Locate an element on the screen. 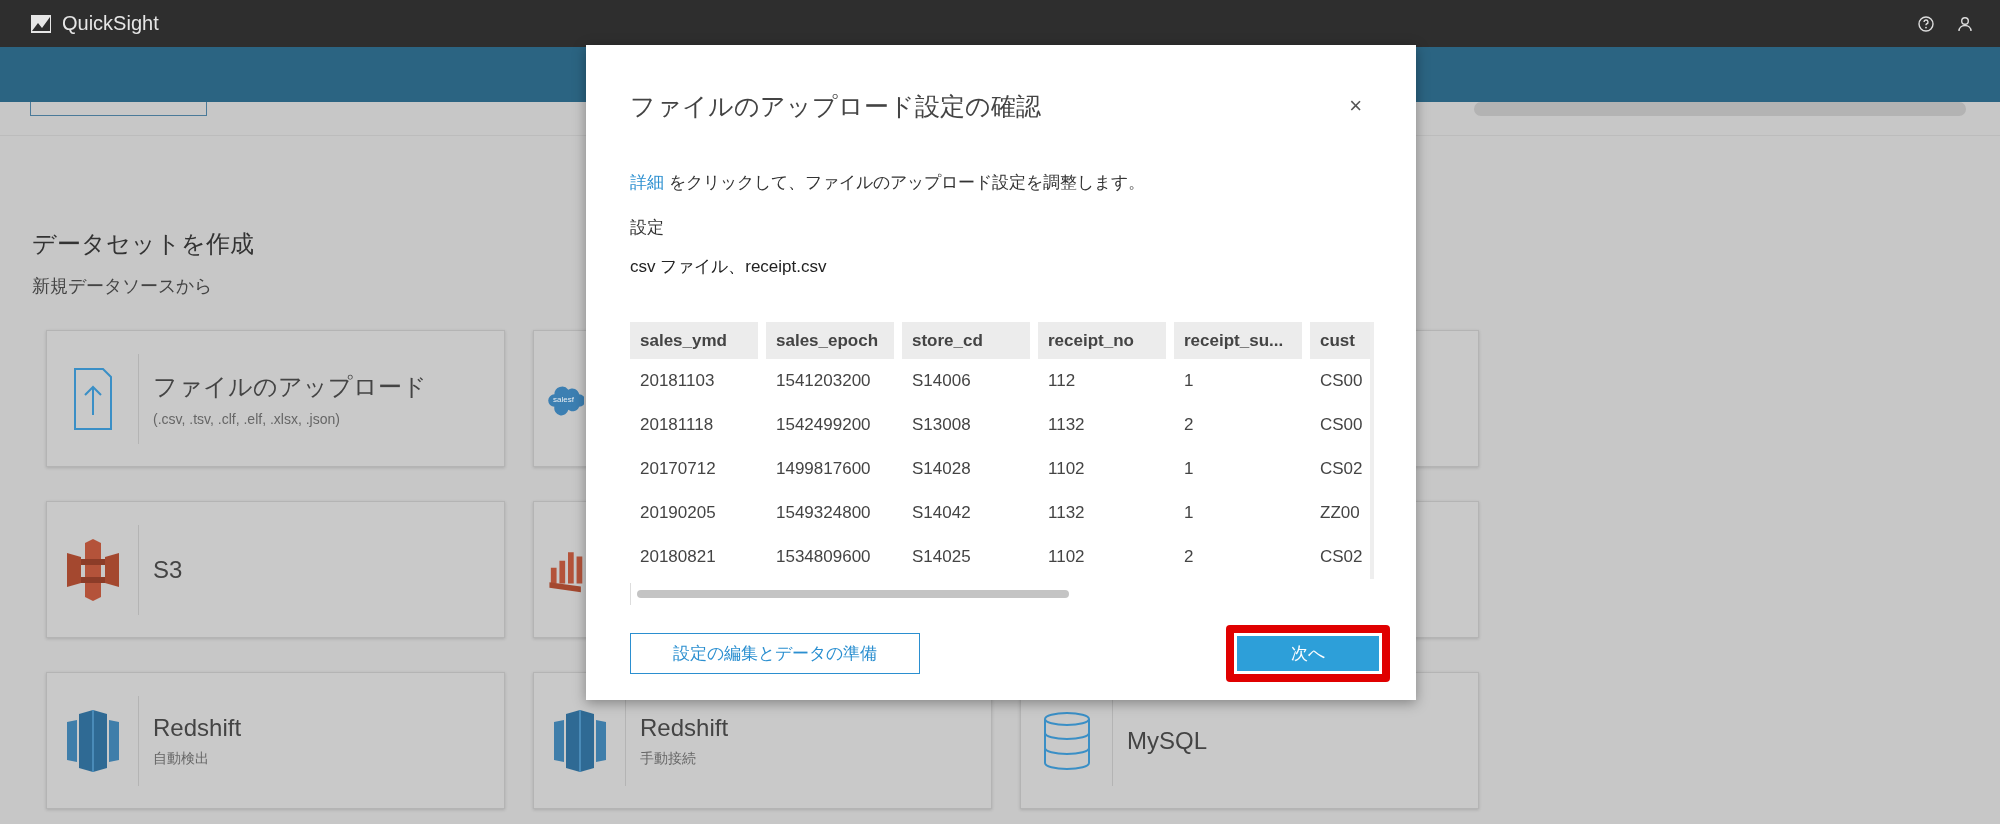 Image resolution: width=2000 pixels, height=824 pixels. edit-settings-button: 設定の編集とデータの準備 is located at coordinates (775, 653).